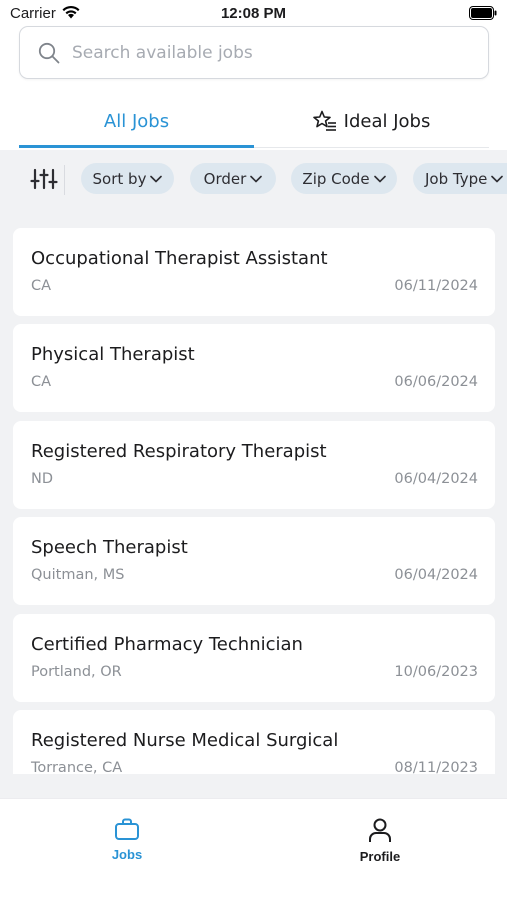 This screenshot has width=507, height=900. I want to click on briefcase-icon, so click(127, 829).